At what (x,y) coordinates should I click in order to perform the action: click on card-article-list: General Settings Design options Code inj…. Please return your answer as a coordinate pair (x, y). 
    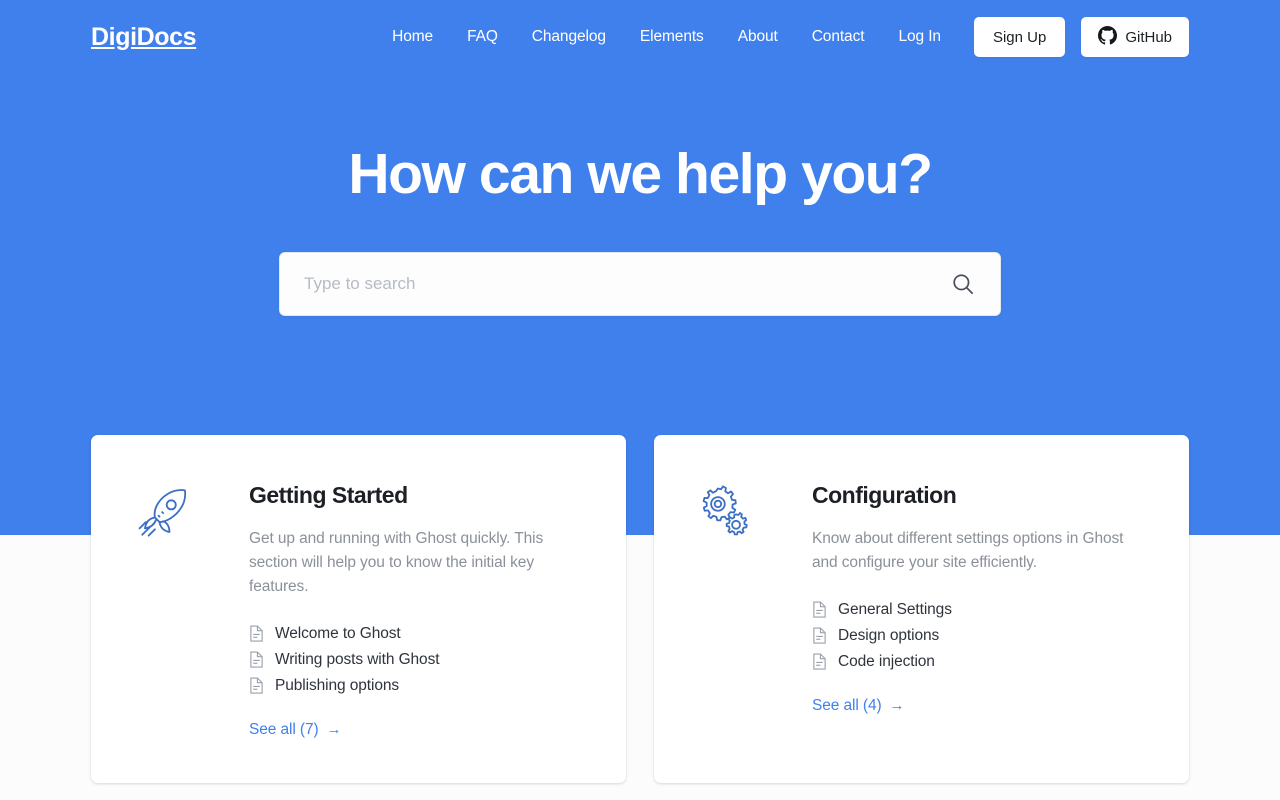
    Looking at the image, I should click on (978, 636).